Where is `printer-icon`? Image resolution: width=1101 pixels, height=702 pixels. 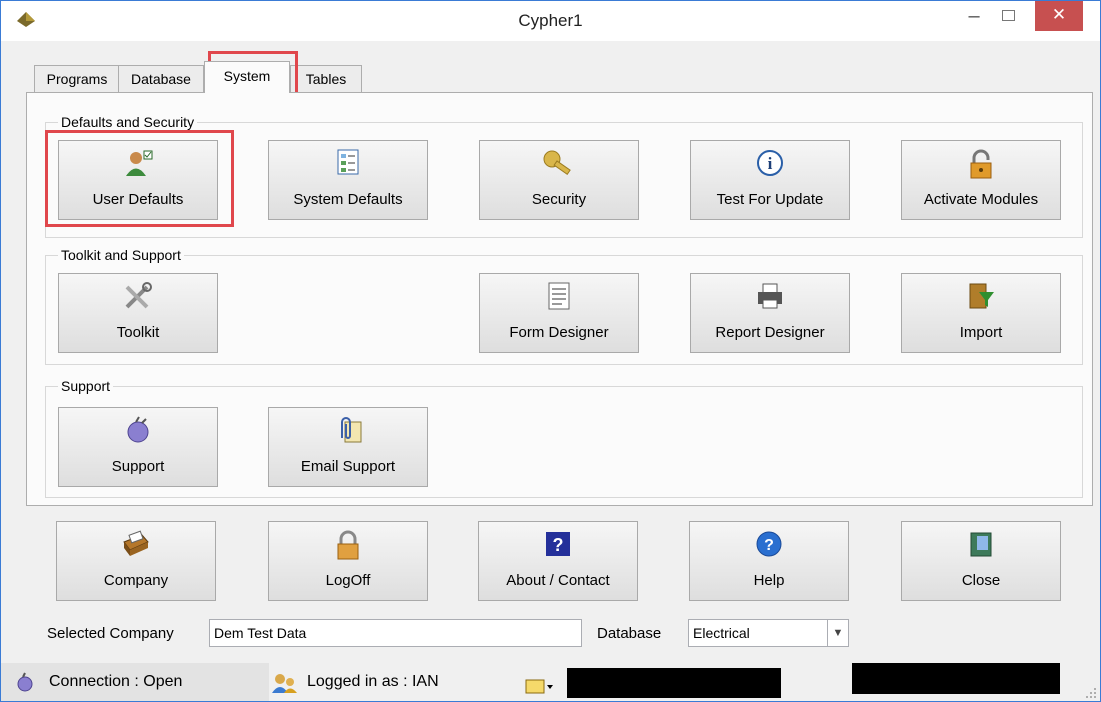
printer-icon is located at coordinates (770, 296).